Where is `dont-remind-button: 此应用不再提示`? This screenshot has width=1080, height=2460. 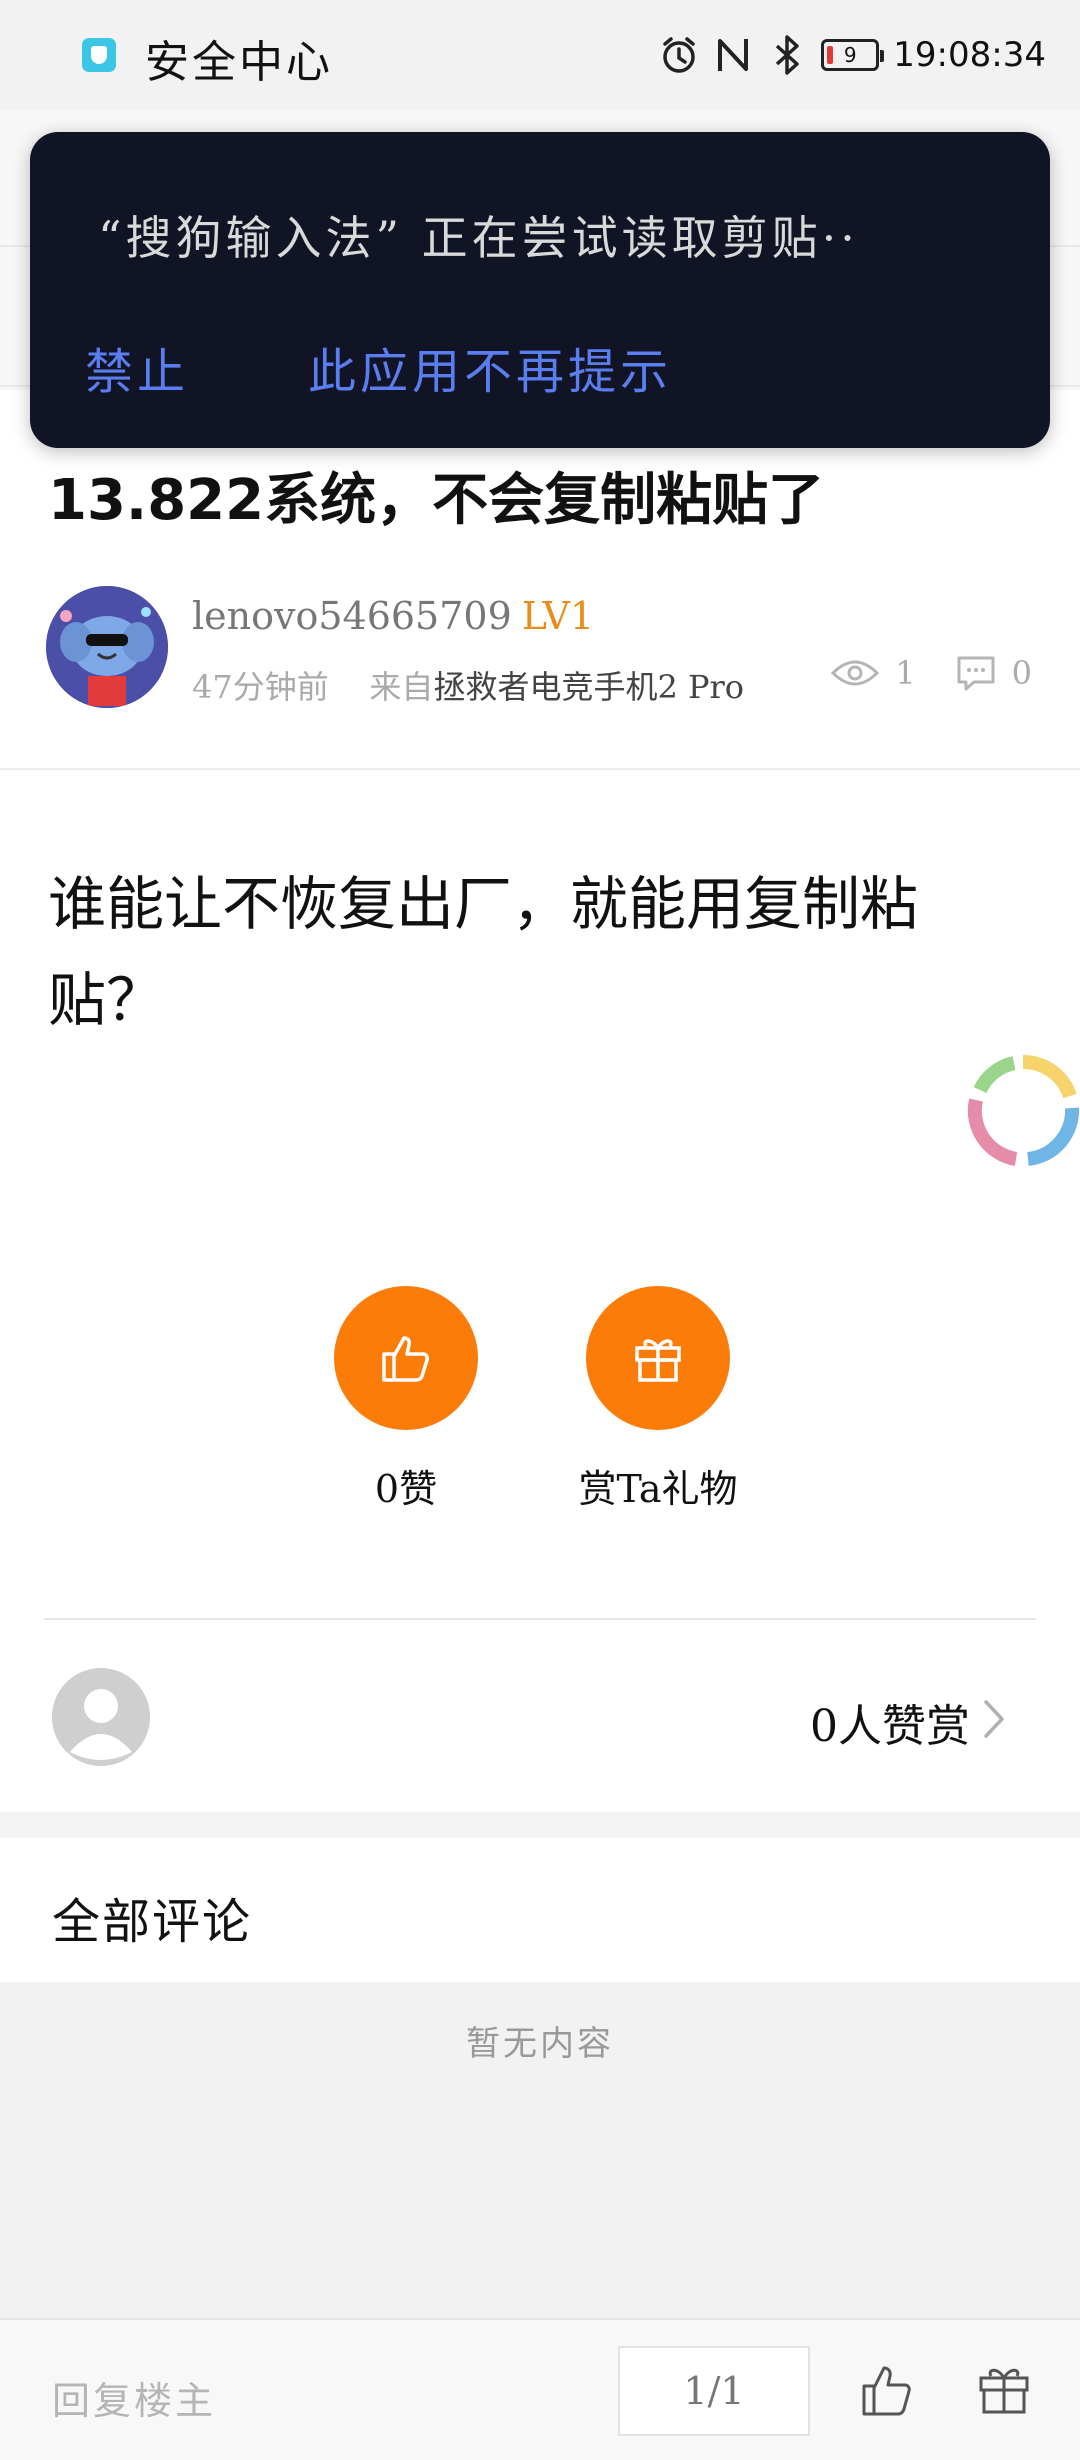
dont-remind-button: 此应用不再提示 is located at coordinates (490, 367).